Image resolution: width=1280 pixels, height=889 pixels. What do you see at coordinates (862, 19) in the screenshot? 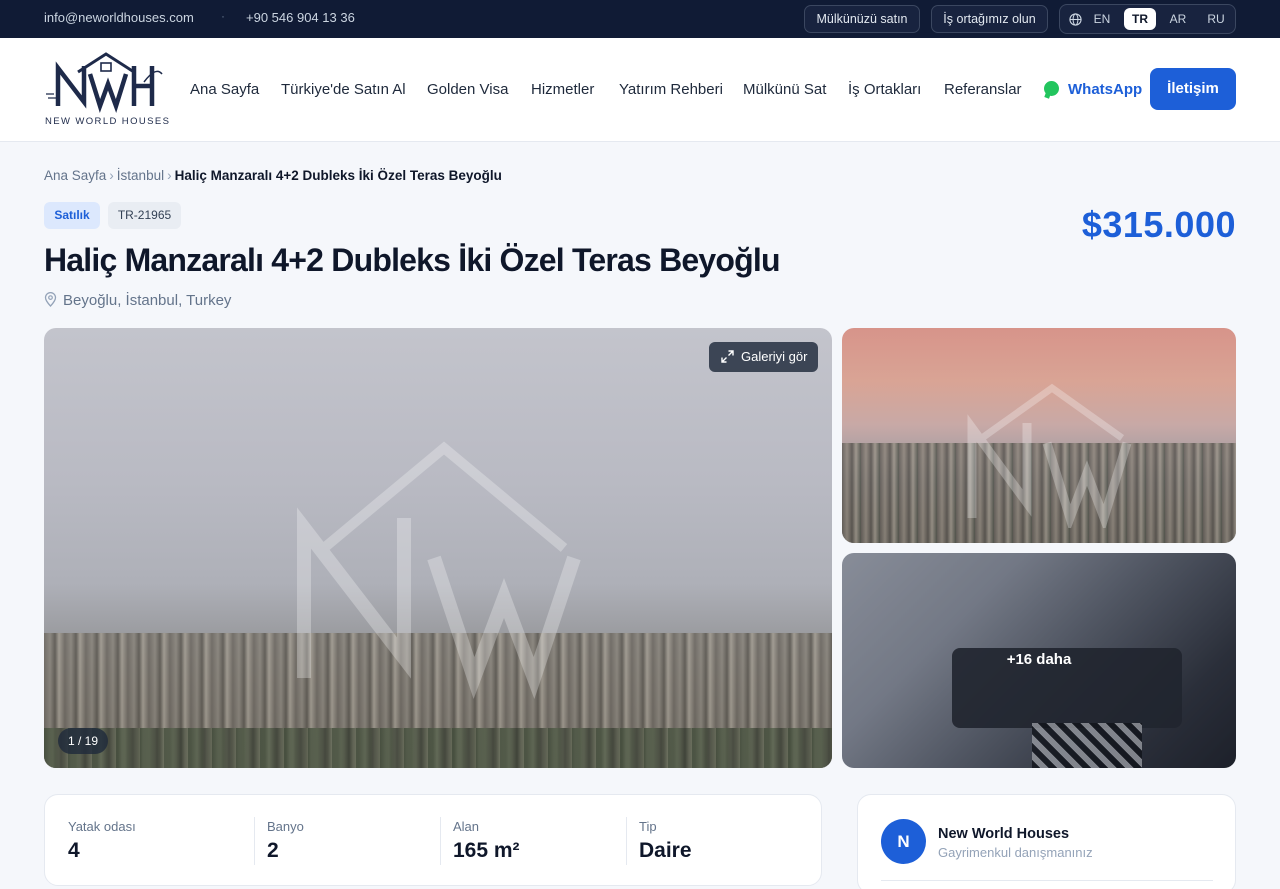
I see `sell-property-button: Mülkünüzü satın` at bounding box center [862, 19].